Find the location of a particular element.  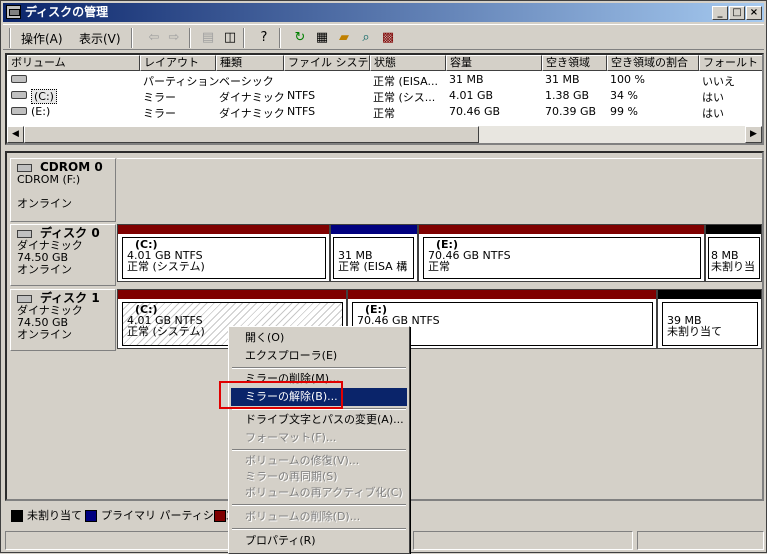

horizontal-scrollbar: ◀ ▶ is located at coordinates (384, 134).